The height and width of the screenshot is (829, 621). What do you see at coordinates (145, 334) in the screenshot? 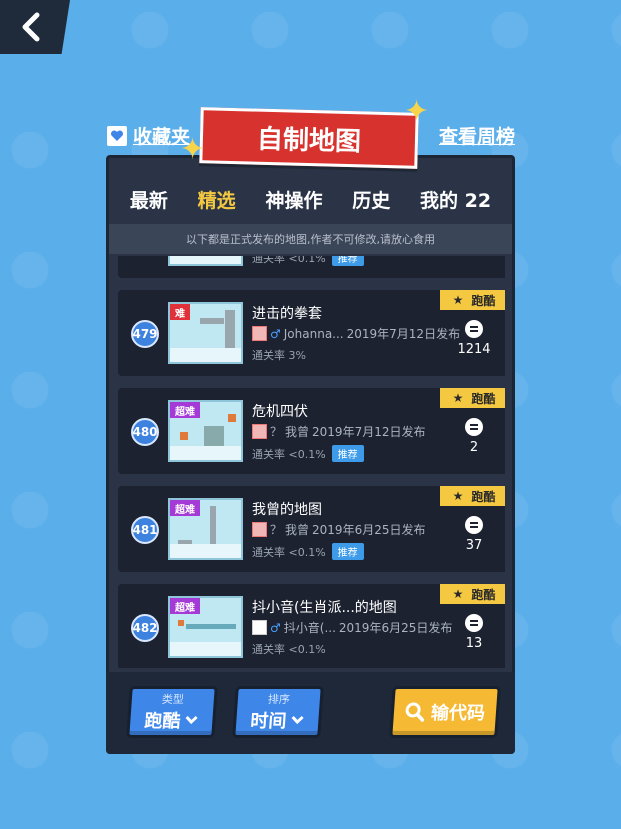
I see `map-number-badge: 479` at bounding box center [145, 334].